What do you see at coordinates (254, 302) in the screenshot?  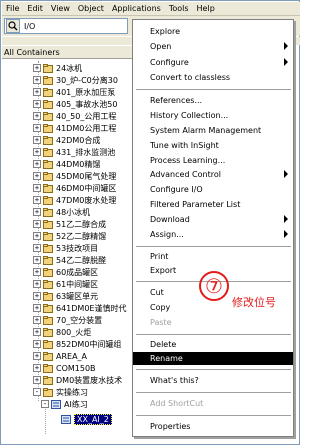 I see `step-caption-annotation: 修改位号` at bounding box center [254, 302].